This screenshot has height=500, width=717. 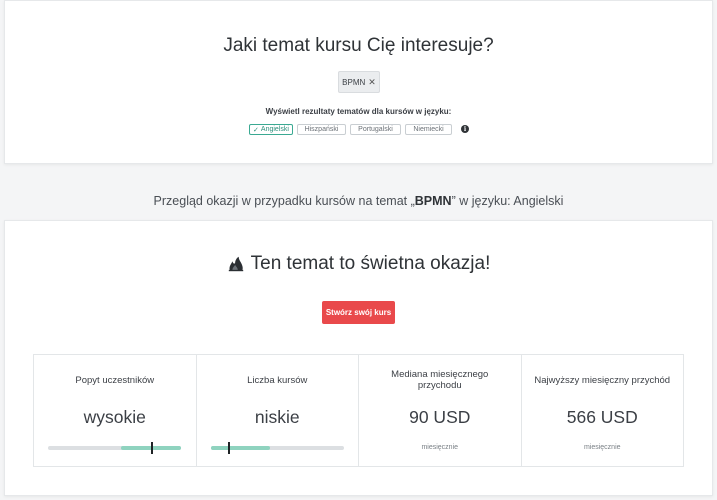 What do you see at coordinates (507, 201) in the screenshot?
I see `overview-suffix: ” w języku: Angielski` at bounding box center [507, 201].